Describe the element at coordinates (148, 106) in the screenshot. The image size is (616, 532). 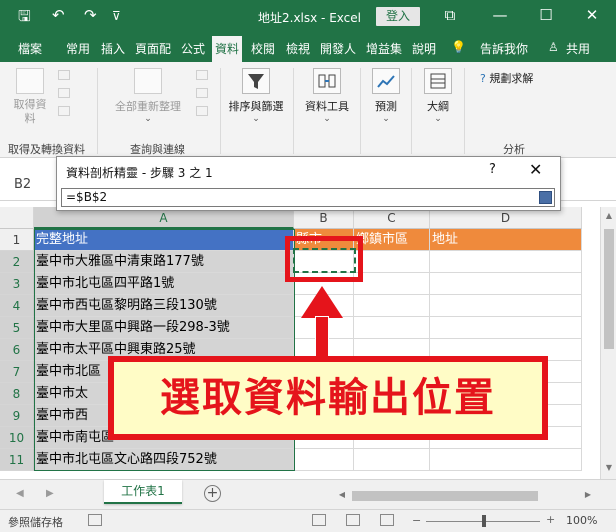
I see `refresh-all-label: 全部重新整理` at that location.